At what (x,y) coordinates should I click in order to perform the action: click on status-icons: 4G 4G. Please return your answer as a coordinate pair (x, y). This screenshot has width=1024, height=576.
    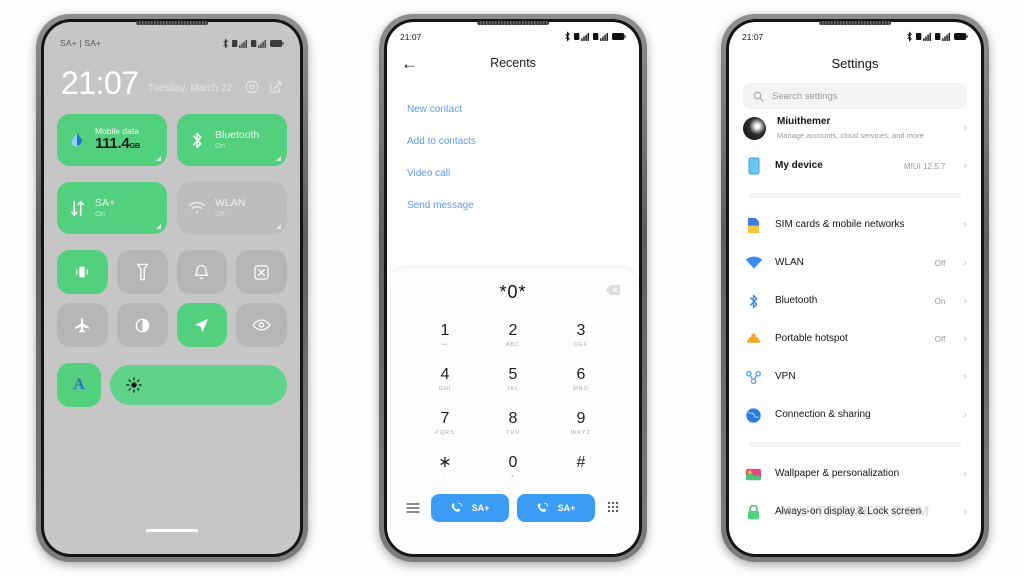
    Looking at the image, I should click on (253, 43).